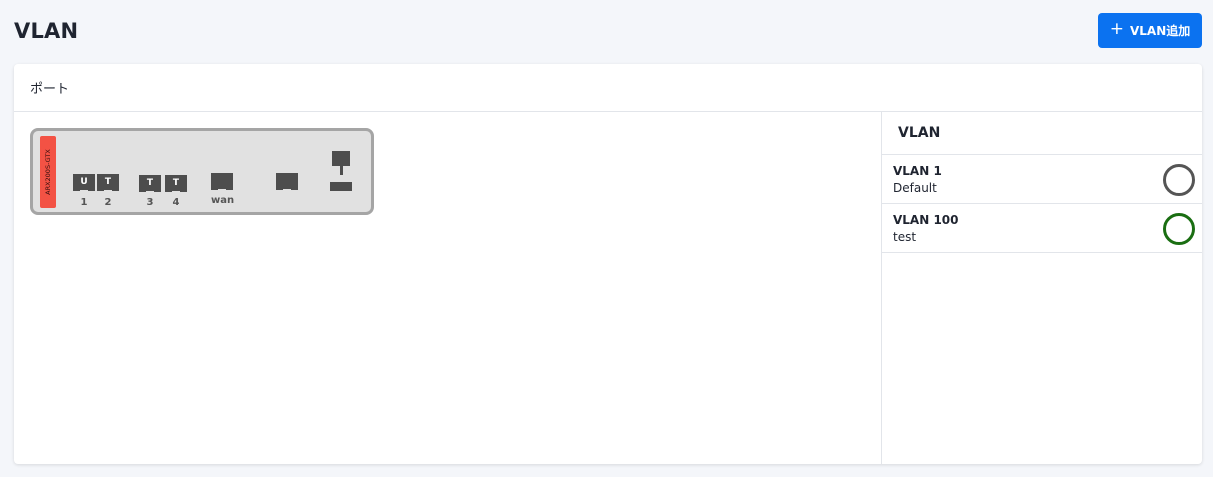 The height and width of the screenshot is (477, 1213). I want to click on port-1: U, so click(84, 183).